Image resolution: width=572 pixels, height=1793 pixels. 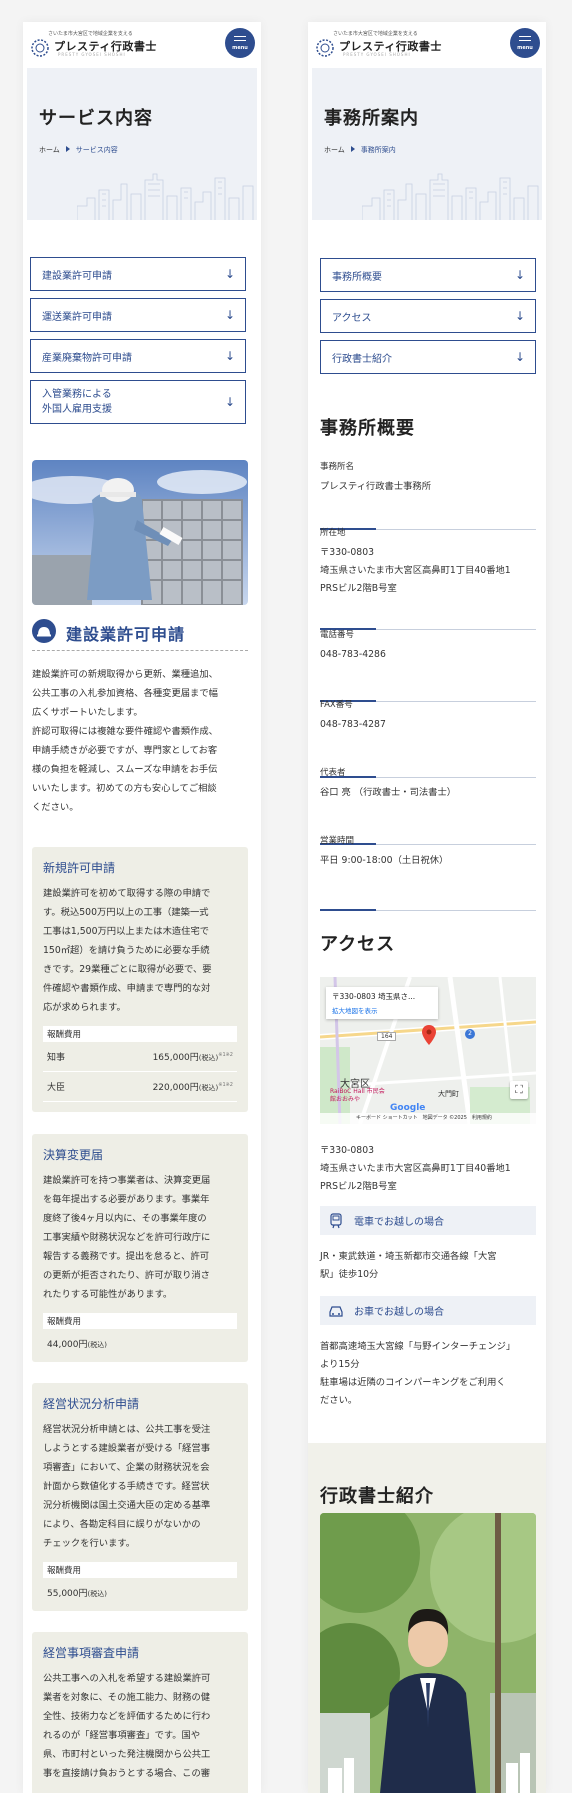 What do you see at coordinates (337, 841) in the screenshot?
I see `info-label: 営業時間` at bounding box center [337, 841].